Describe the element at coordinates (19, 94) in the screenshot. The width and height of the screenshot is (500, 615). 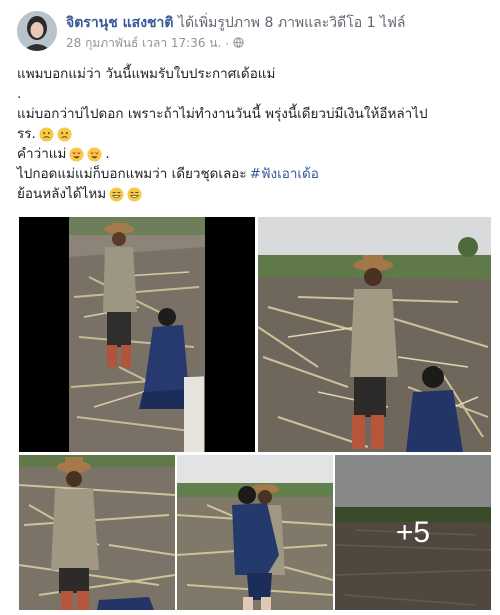
I see `post-text-line: .` at that location.